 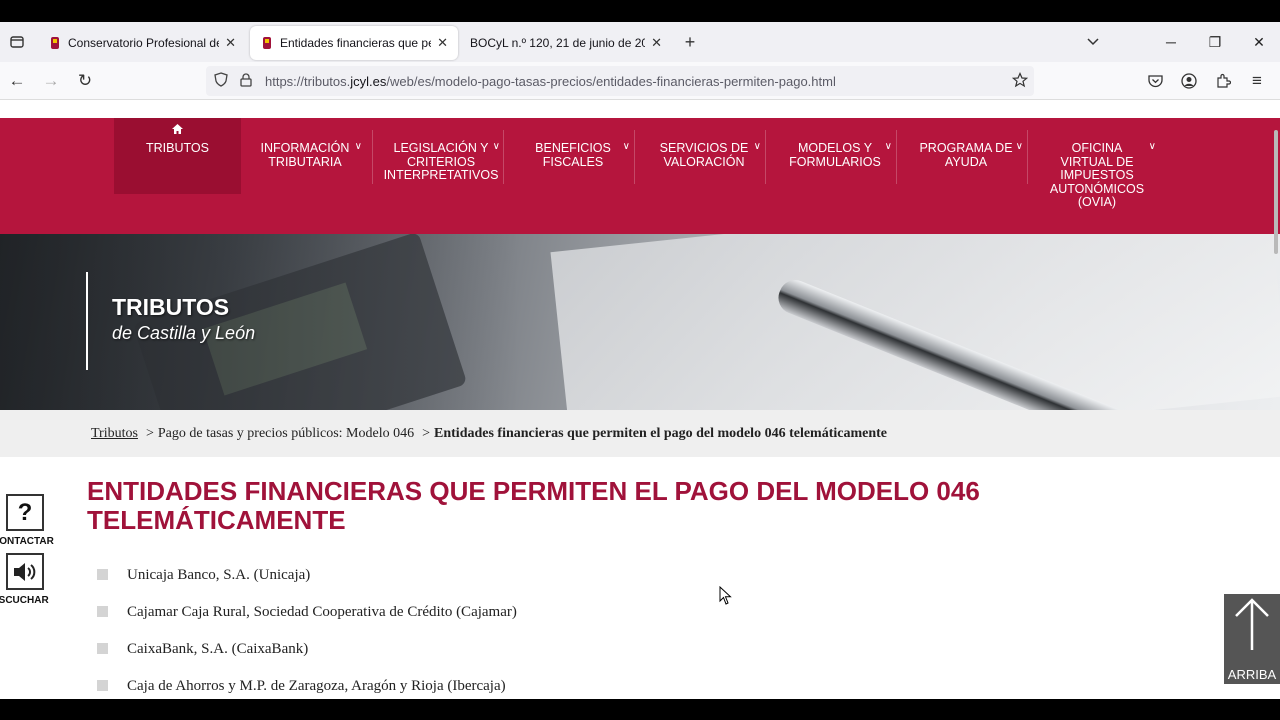 I want to click on tab-conservatorio: Conservatorio Profesional de M ✕, so click(x=142, y=43).